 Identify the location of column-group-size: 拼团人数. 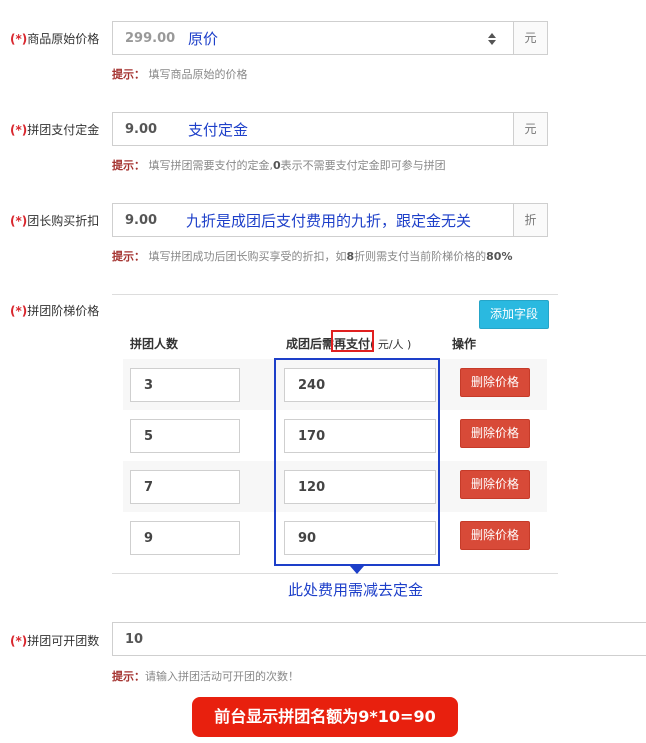
(154, 344).